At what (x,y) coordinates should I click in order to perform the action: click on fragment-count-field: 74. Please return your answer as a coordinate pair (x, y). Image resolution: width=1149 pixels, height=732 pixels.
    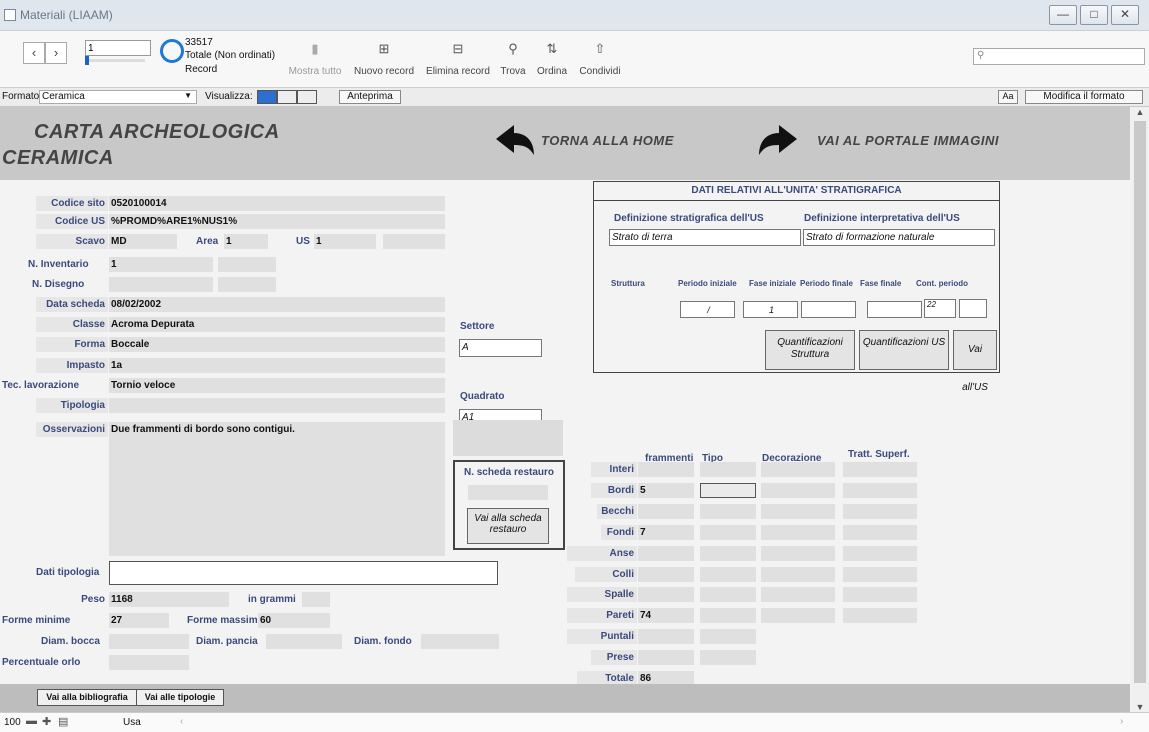
    Looking at the image, I should click on (666, 615).